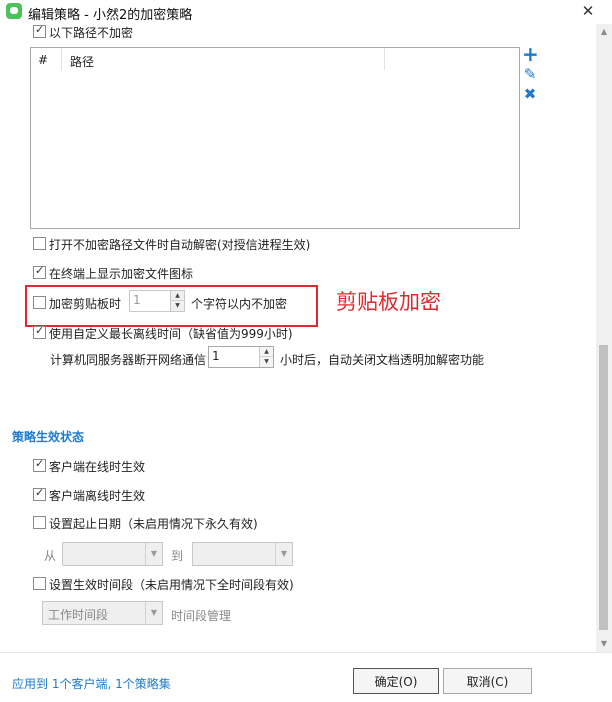 This screenshot has width=612, height=702. Describe the element at coordinates (14, 11) in the screenshot. I see `app-icon` at that location.